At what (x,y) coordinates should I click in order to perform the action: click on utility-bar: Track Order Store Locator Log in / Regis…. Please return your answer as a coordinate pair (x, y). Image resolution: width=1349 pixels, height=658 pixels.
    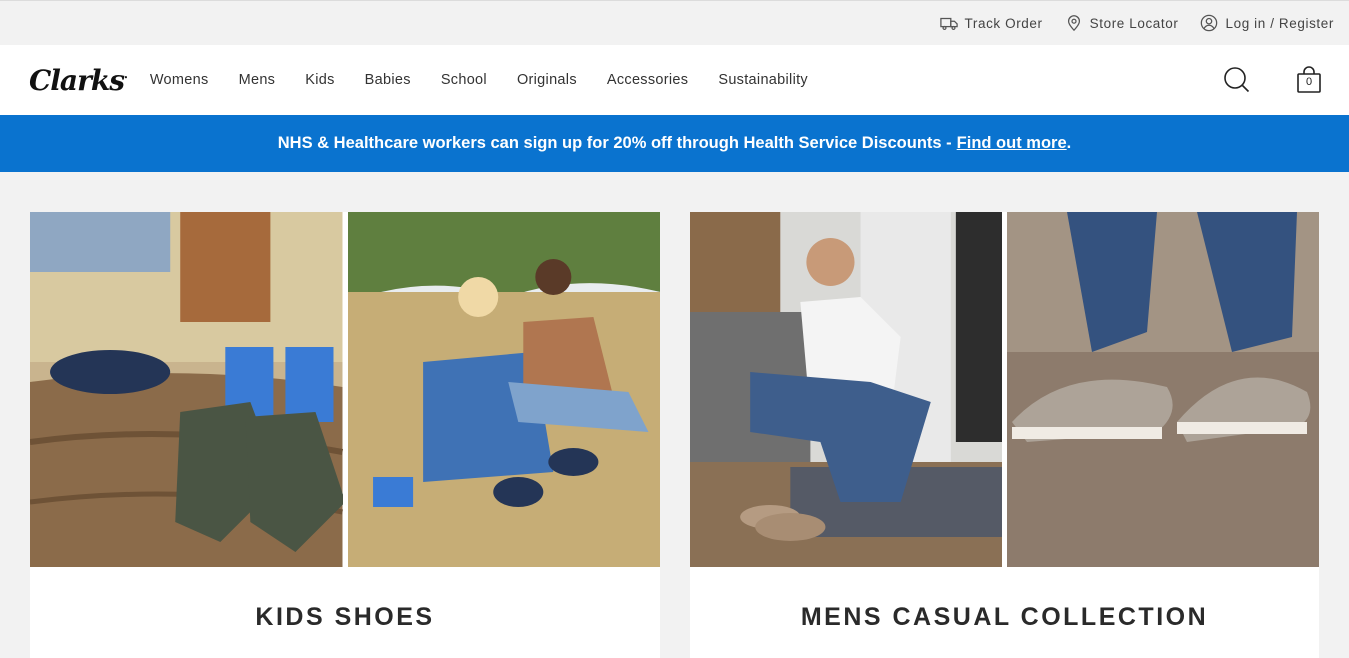
    Looking at the image, I should click on (674, 22).